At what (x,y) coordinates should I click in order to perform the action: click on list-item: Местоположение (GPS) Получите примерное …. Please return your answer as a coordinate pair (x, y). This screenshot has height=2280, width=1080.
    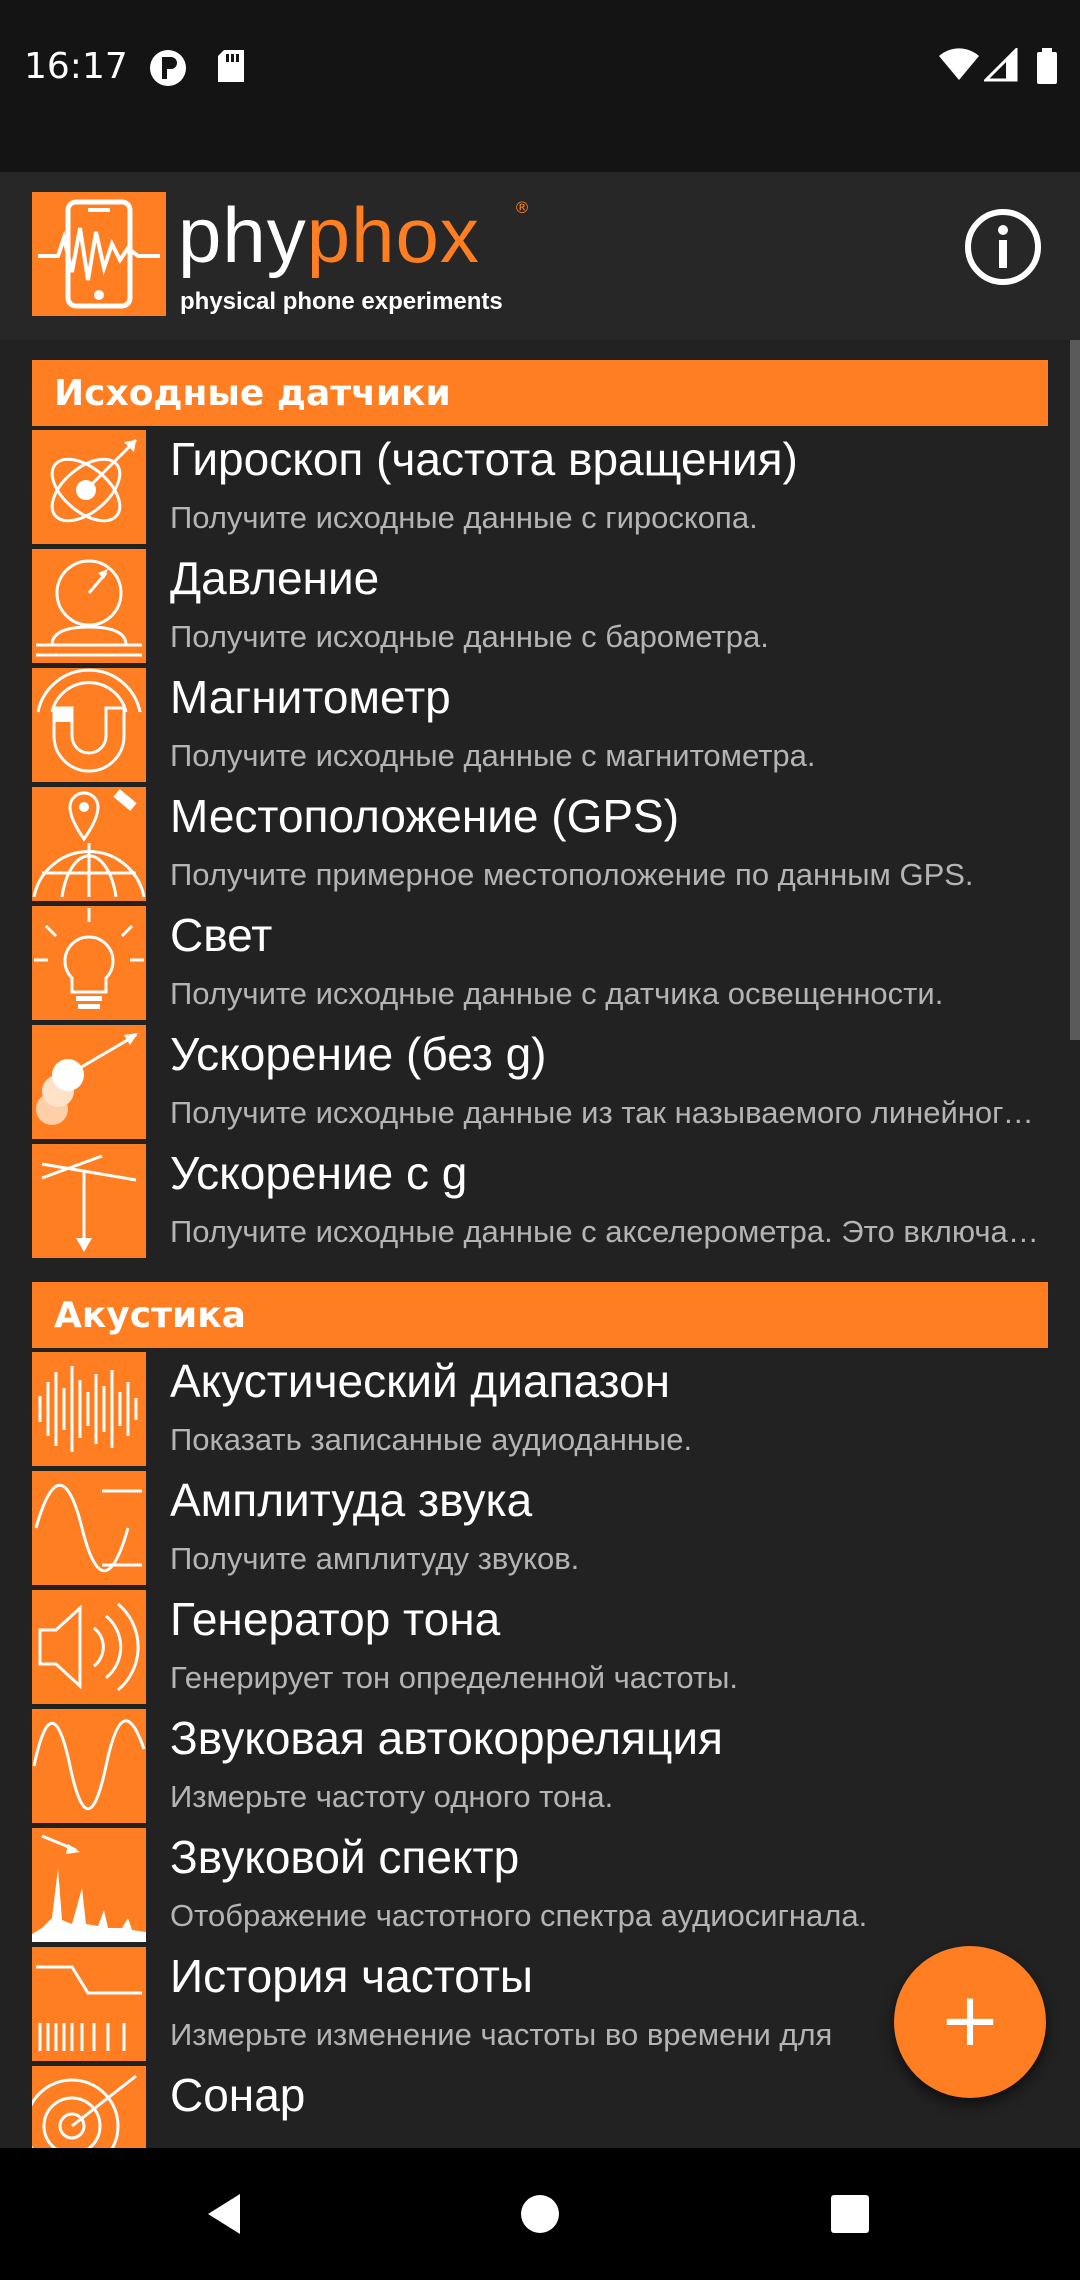
    Looking at the image, I should click on (540, 846).